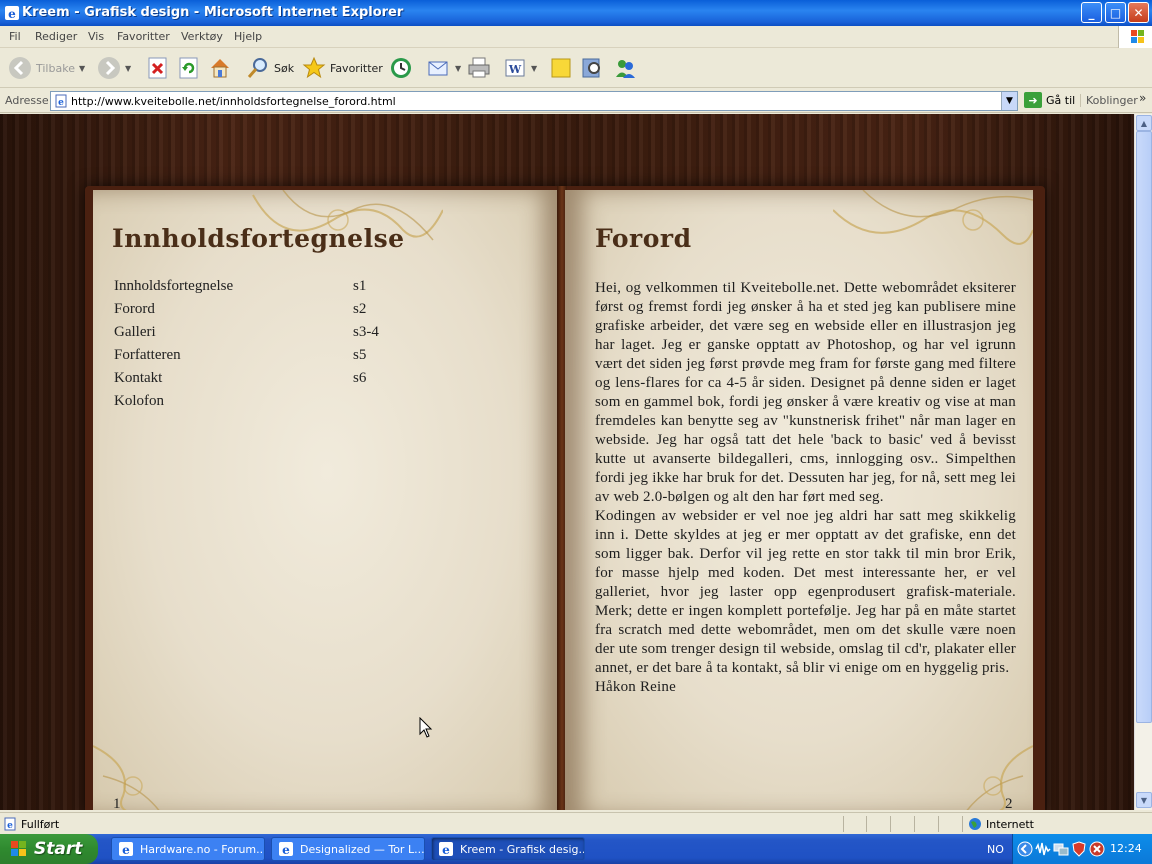 Image resolution: width=1152 pixels, height=864 pixels. Describe the element at coordinates (220, 68) in the screenshot. I see `home-button` at that location.